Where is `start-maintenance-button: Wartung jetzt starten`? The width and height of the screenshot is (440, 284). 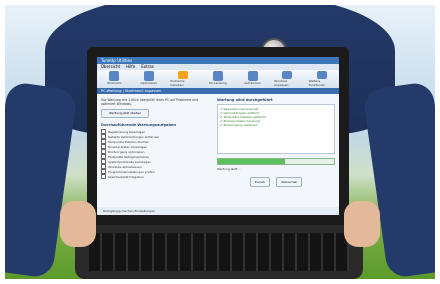 start-maintenance-button: Wartung jetzt starten is located at coordinates (125, 113).